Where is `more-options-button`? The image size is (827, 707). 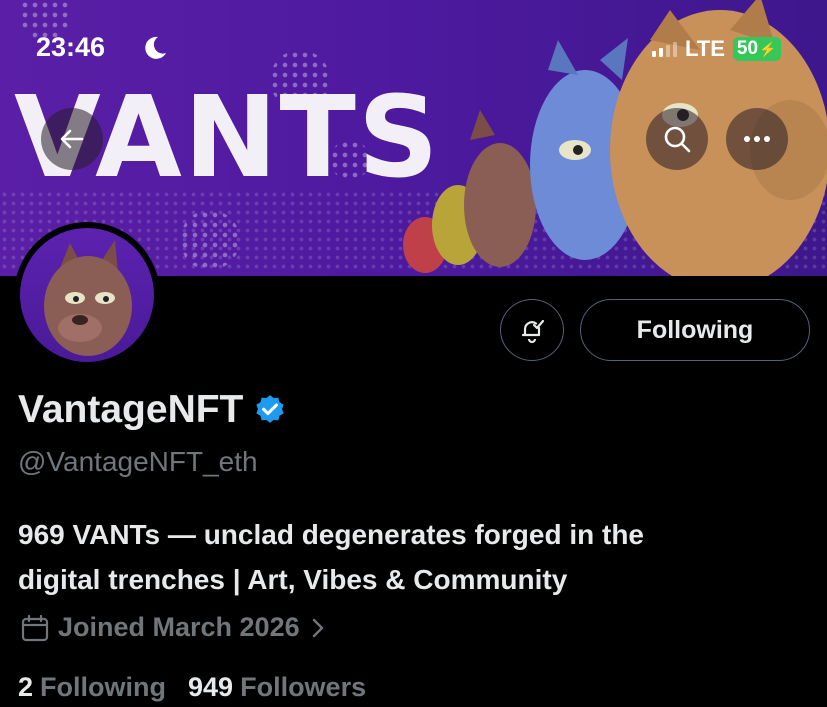
more-options-button is located at coordinates (757, 139).